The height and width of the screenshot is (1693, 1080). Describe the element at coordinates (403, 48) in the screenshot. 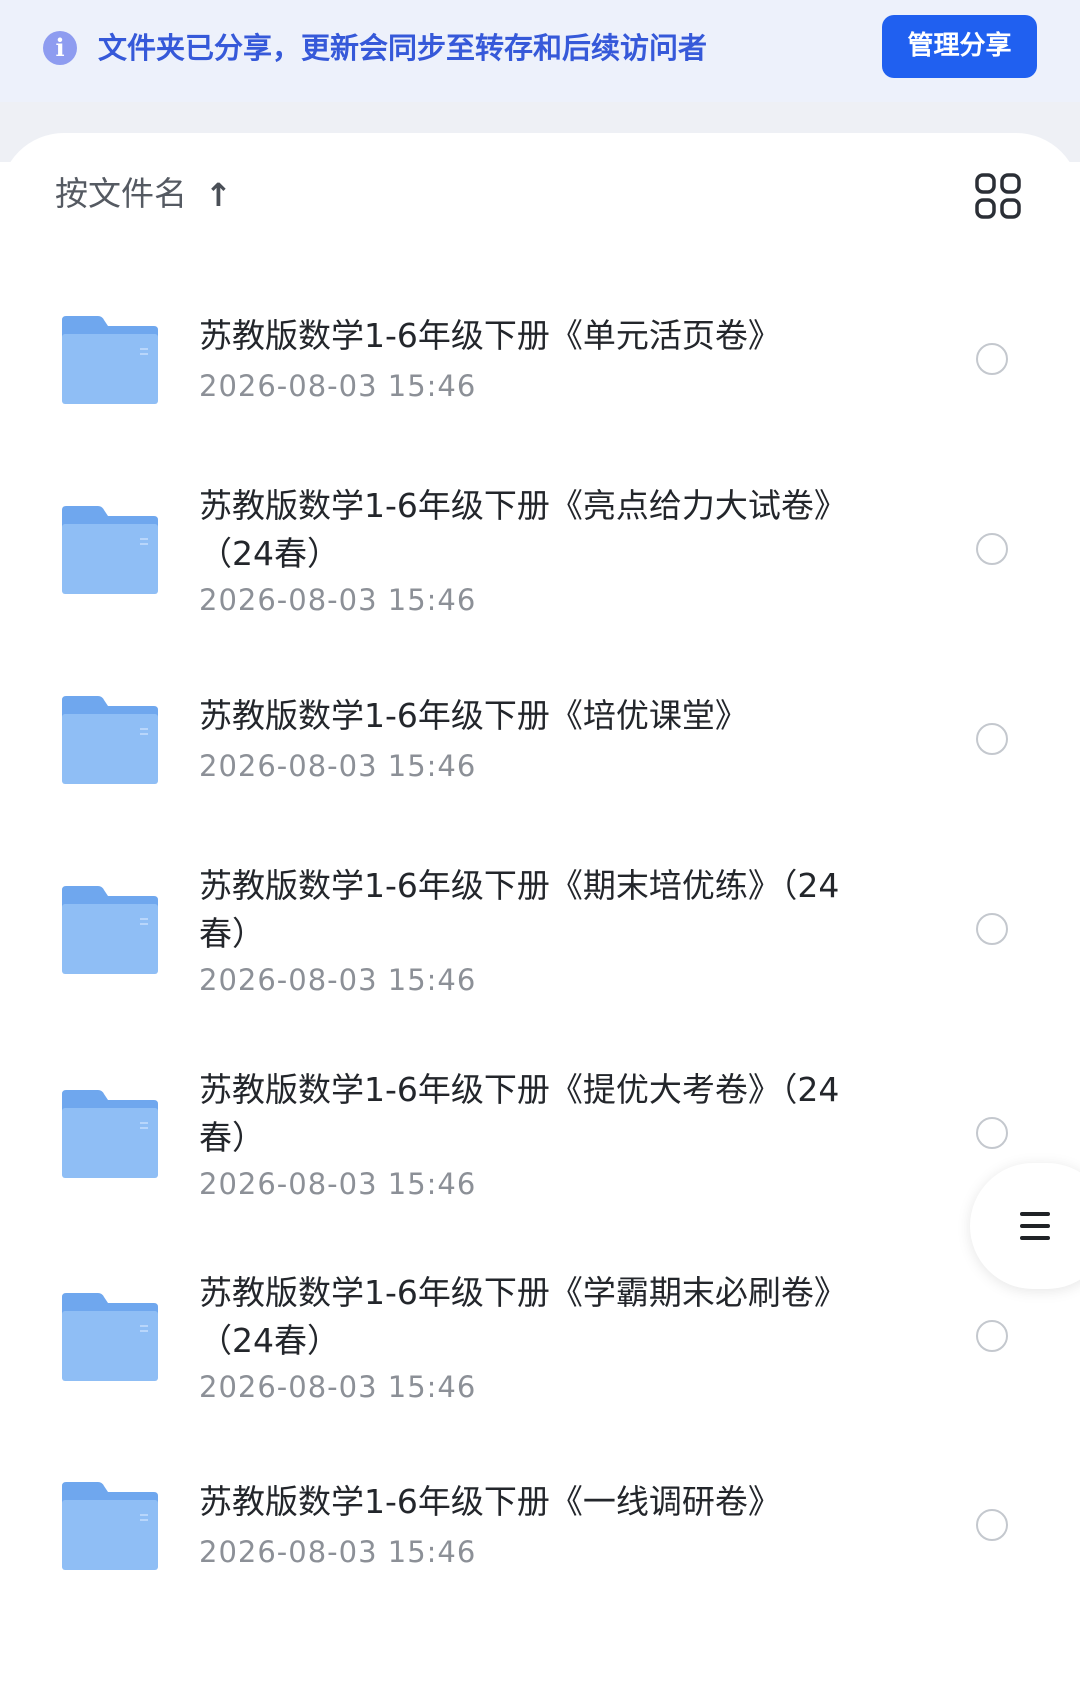

I see `share-notice-text: 文件夹已分享，更新会同步至转存和后续访问者` at that location.